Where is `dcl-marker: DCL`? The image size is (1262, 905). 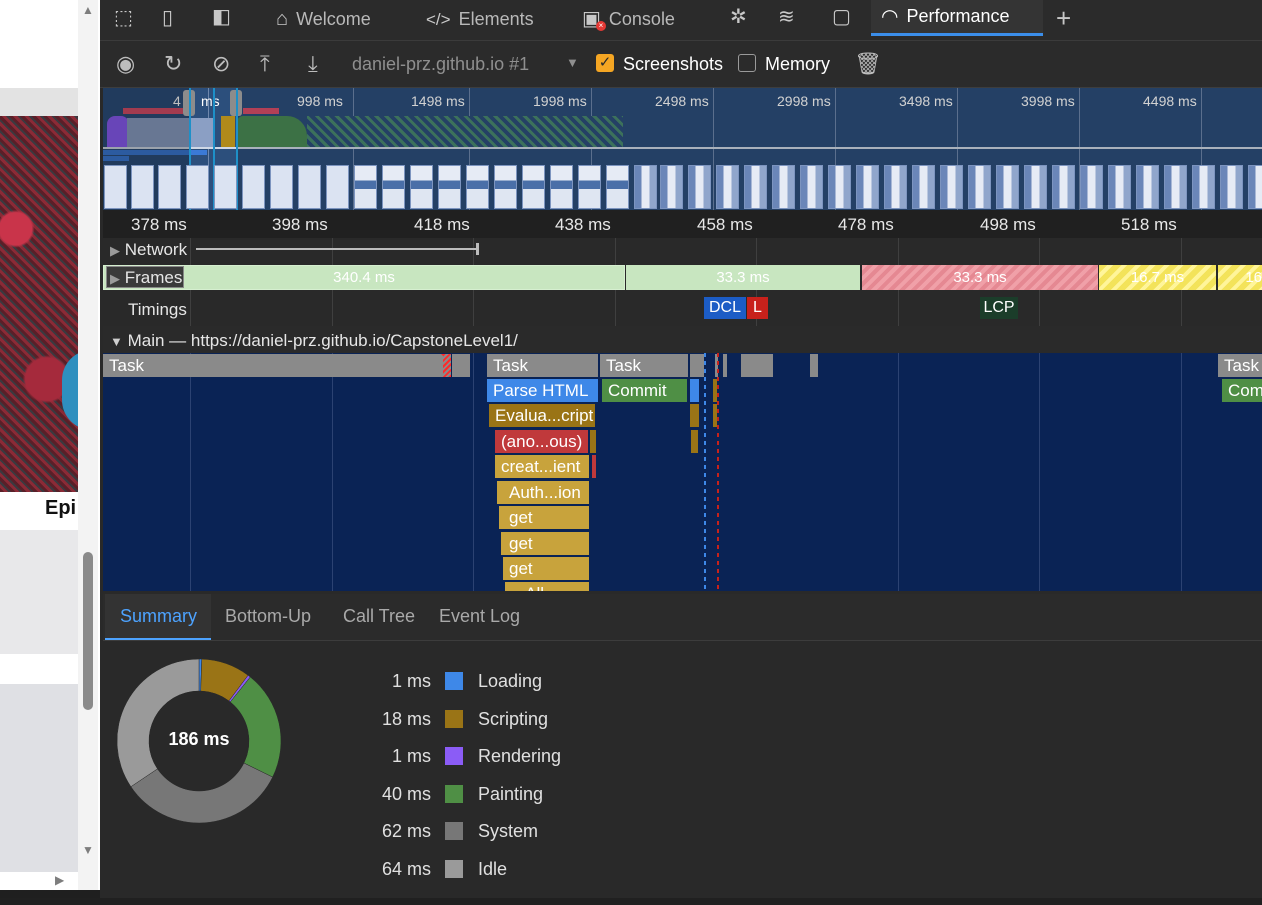
dcl-marker: DCL is located at coordinates (725, 308).